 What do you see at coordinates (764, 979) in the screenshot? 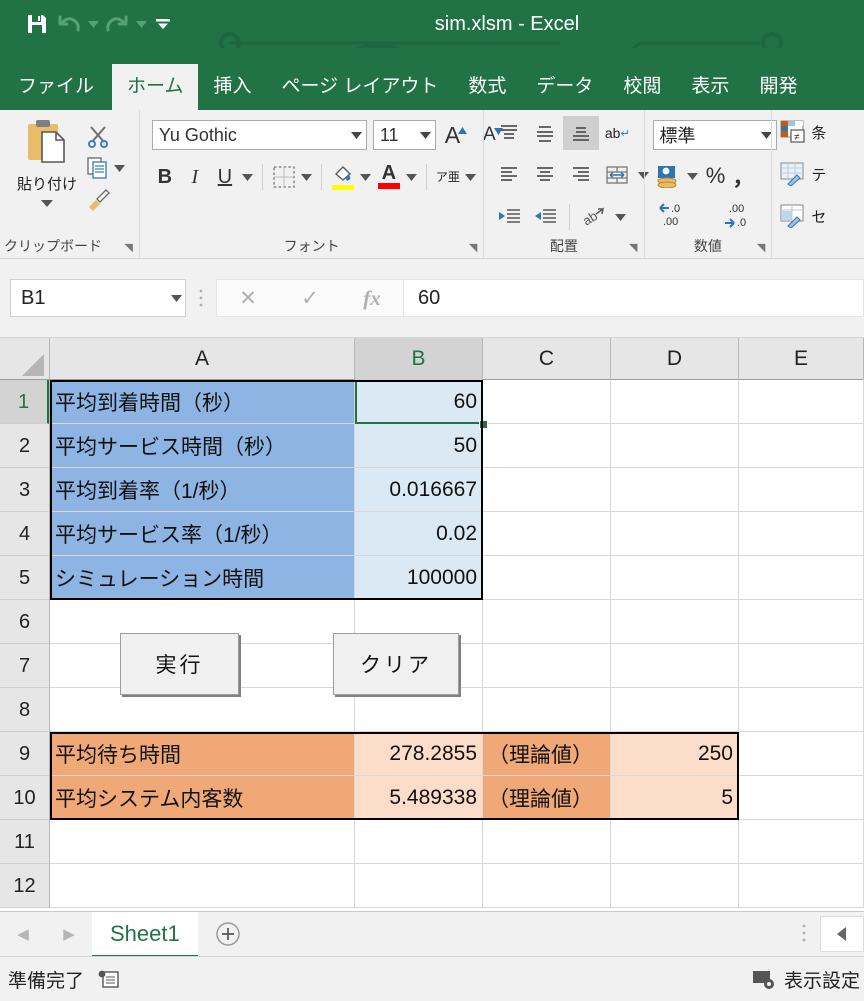
I see `display-settings-icon` at bounding box center [764, 979].